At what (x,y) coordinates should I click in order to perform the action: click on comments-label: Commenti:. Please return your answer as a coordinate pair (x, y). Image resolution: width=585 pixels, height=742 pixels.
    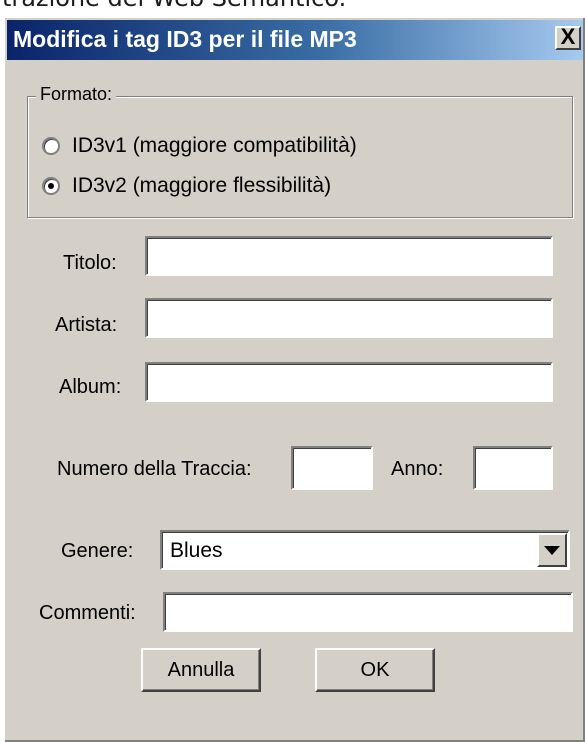
    Looking at the image, I should click on (87, 613).